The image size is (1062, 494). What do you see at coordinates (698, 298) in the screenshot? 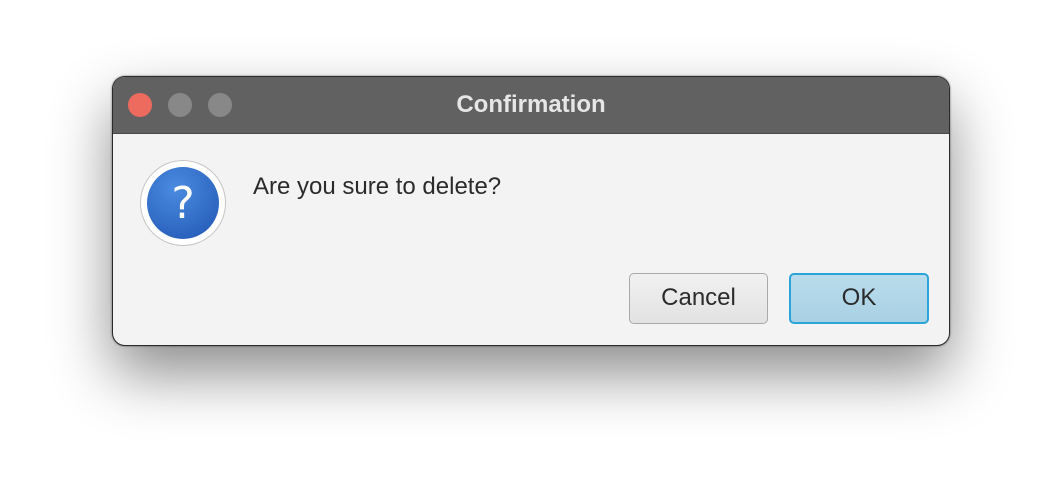
I see `cancel-button: Cancel` at bounding box center [698, 298].